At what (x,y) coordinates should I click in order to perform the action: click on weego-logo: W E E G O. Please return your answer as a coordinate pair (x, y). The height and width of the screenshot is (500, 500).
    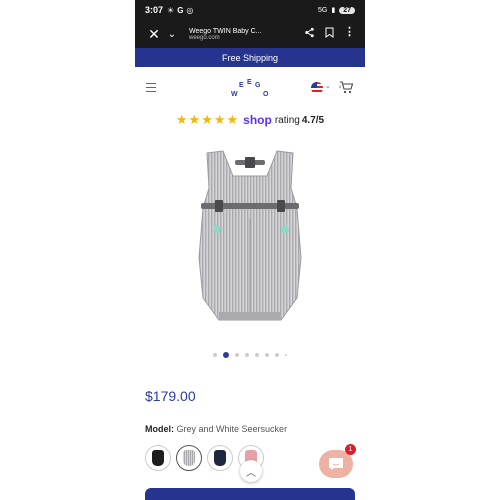
    Looking at the image, I should click on (249, 89).